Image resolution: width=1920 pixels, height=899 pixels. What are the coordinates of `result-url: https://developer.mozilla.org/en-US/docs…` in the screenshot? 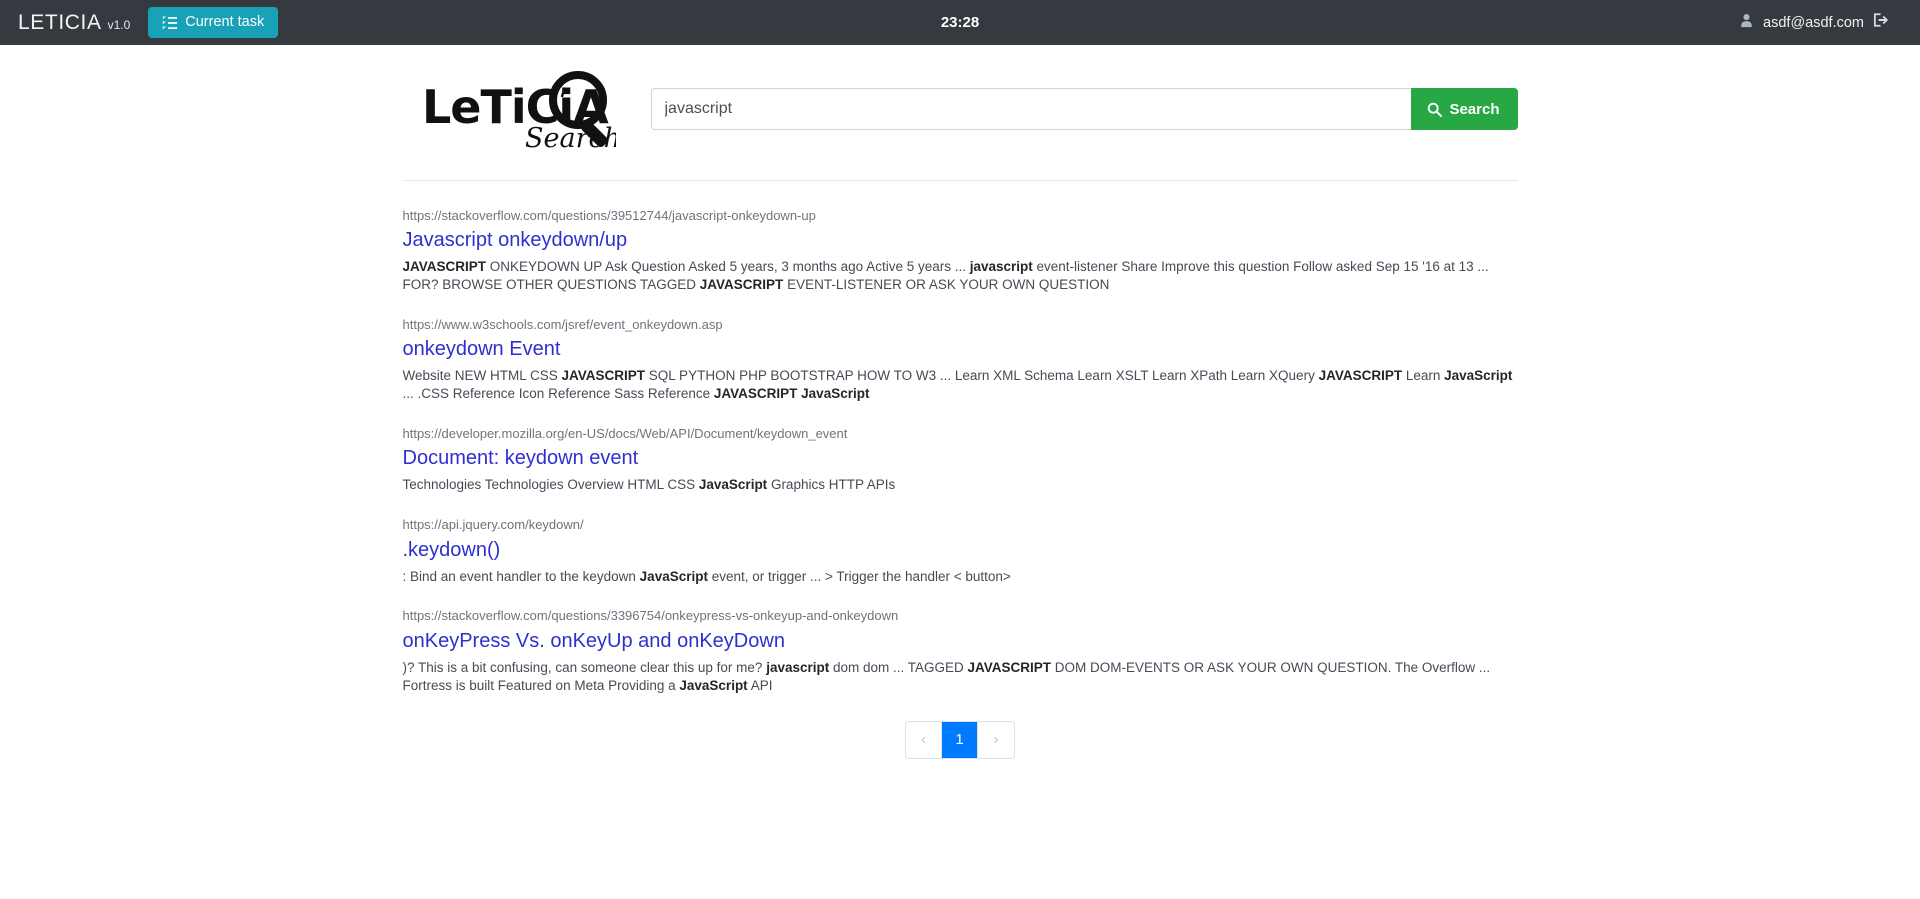 It's located at (625, 434).